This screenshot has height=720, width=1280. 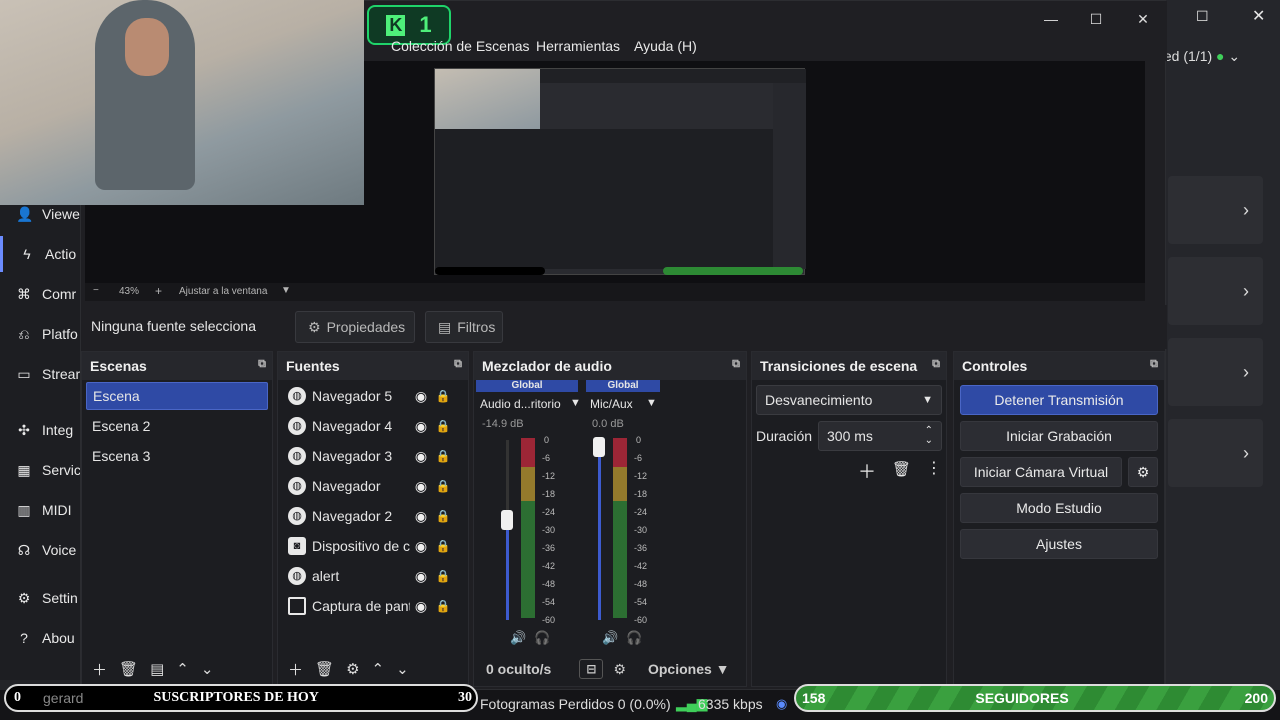 What do you see at coordinates (1215, 372) in the screenshot?
I see `bg-card-3: ›` at bounding box center [1215, 372].